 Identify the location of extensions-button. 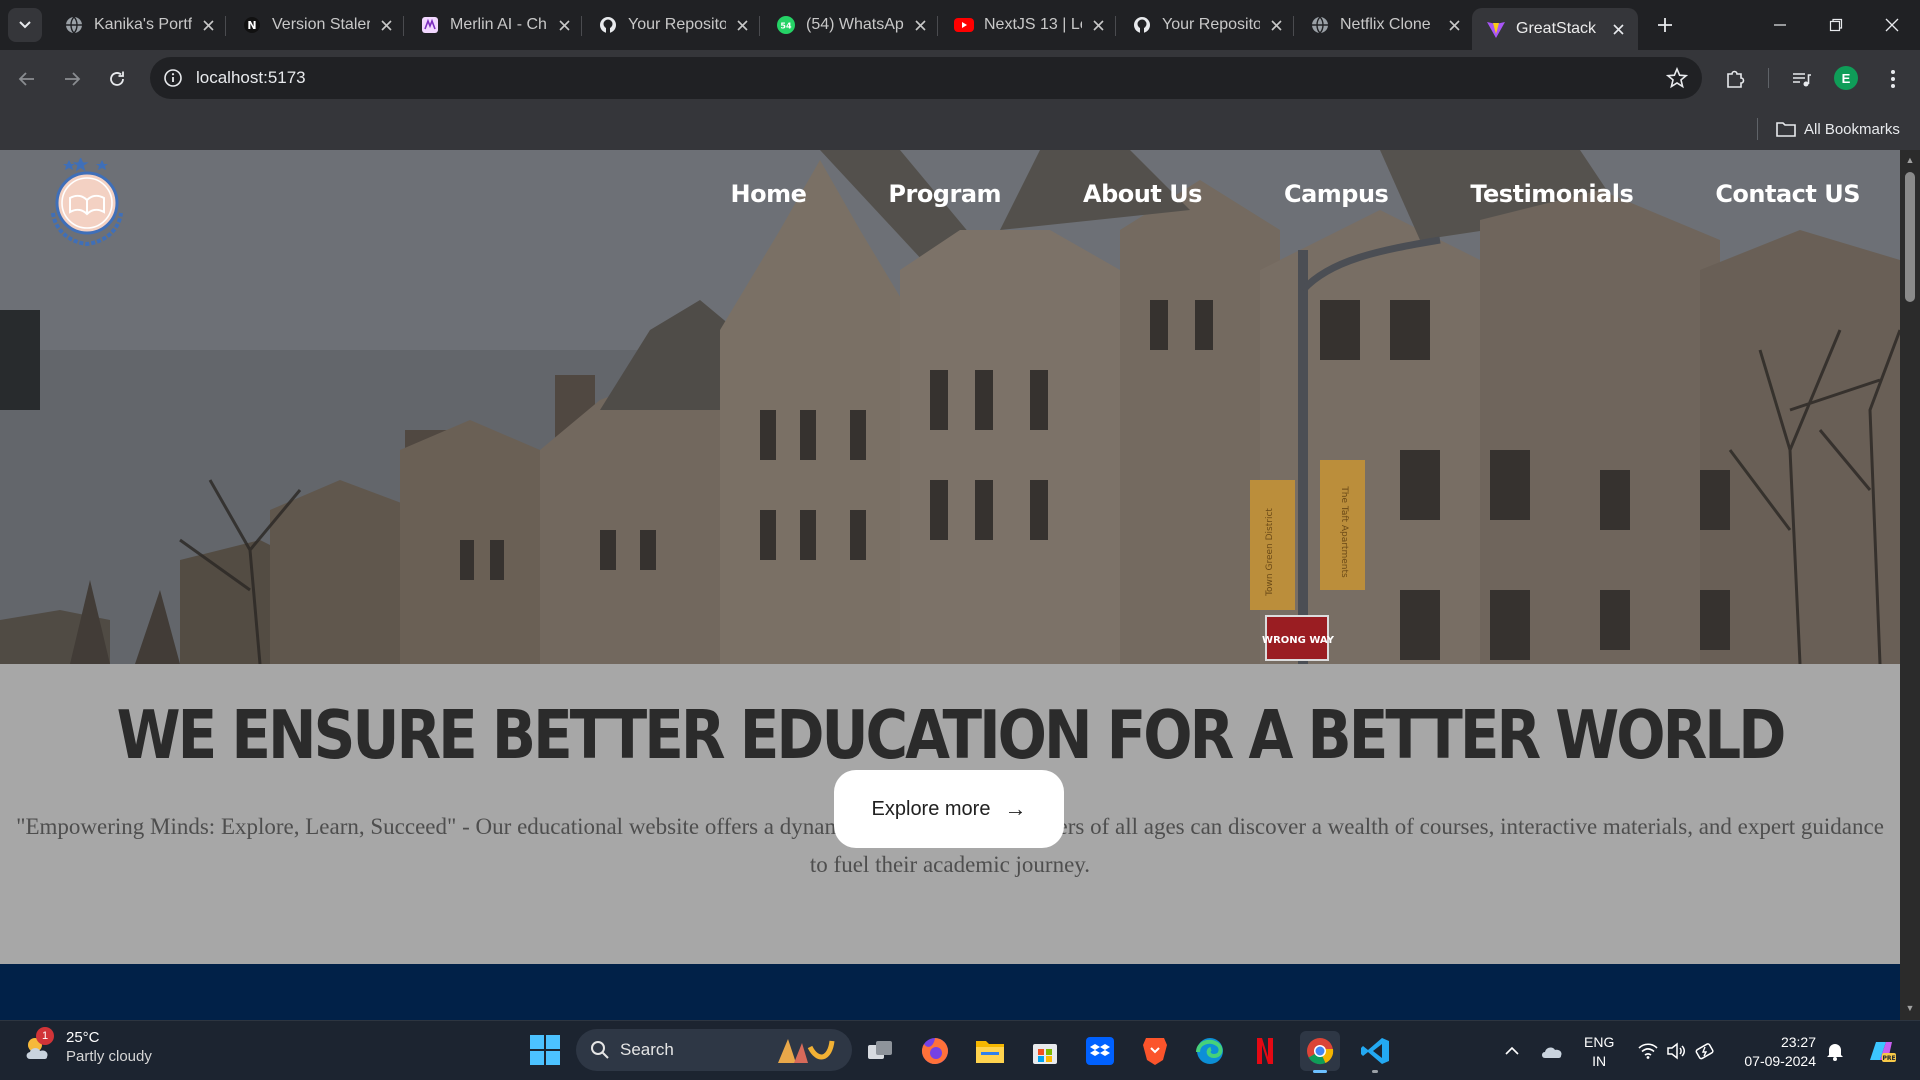
(1735, 79).